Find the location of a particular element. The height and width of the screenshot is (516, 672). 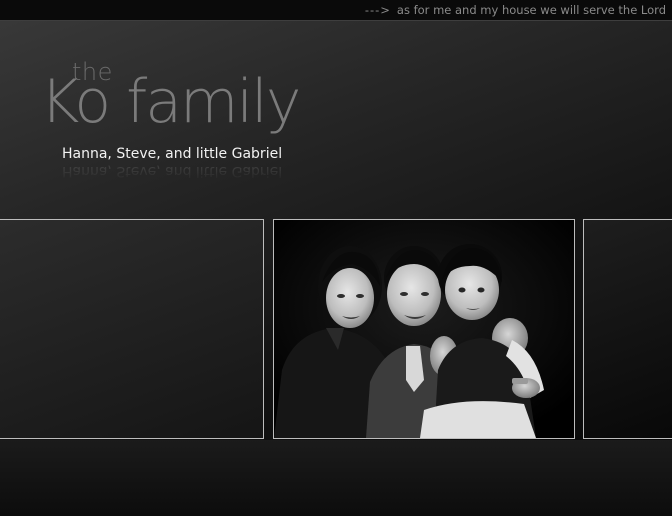

page-subtitle: Hanna, Steve, and little Gabriel is located at coordinates (172, 154).